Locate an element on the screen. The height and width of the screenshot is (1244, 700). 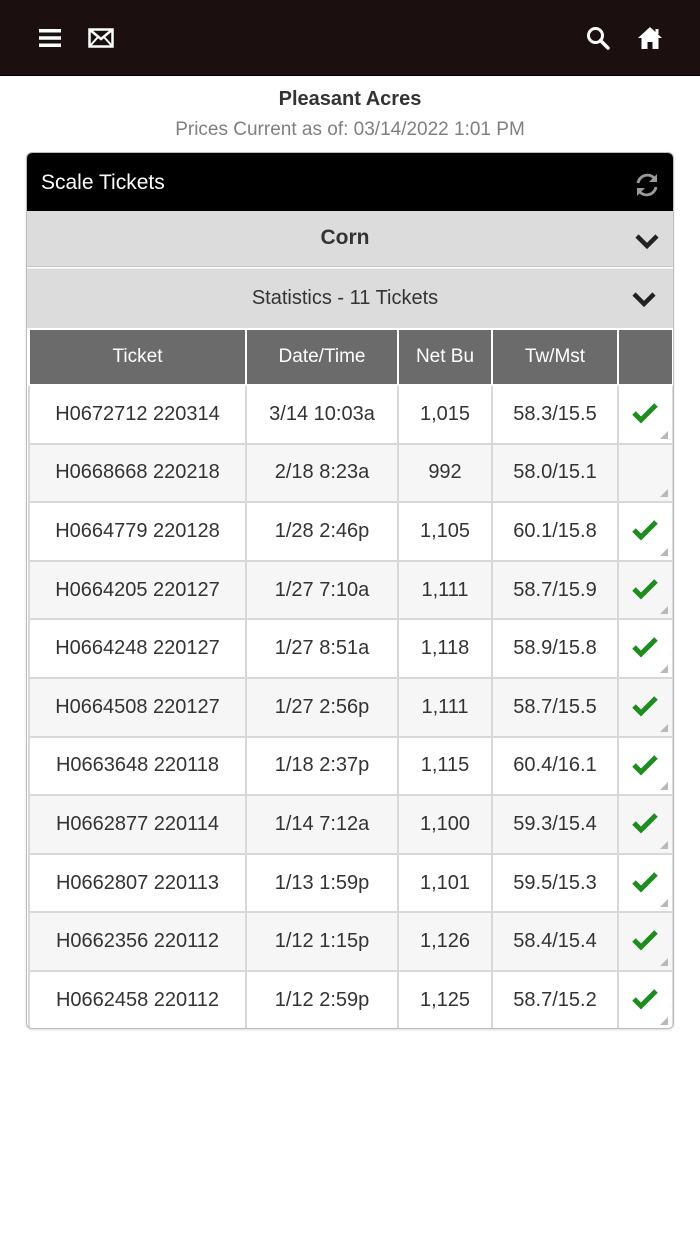
net-bu-cell: 1,100 is located at coordinates (445, 824).